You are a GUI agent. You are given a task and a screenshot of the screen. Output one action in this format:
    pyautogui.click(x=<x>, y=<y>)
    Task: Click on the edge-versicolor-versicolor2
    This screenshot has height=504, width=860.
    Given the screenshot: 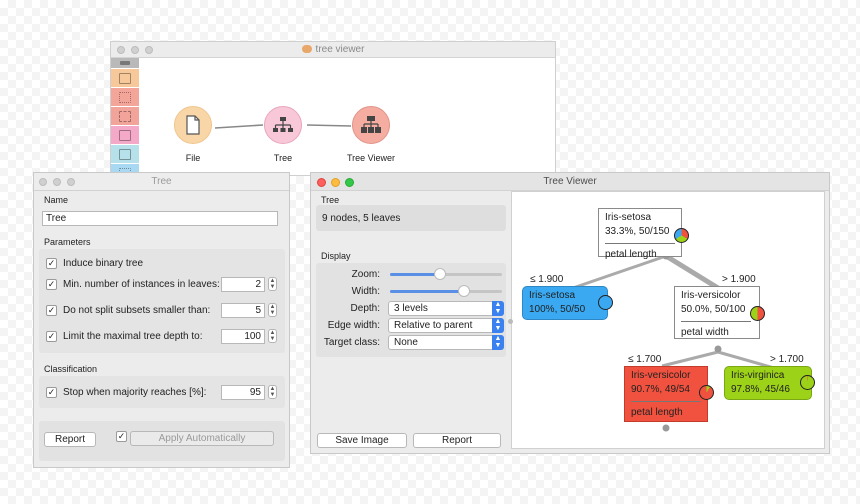 What is the action you would take?
    pyautogui.click(x=690, y=359)
    